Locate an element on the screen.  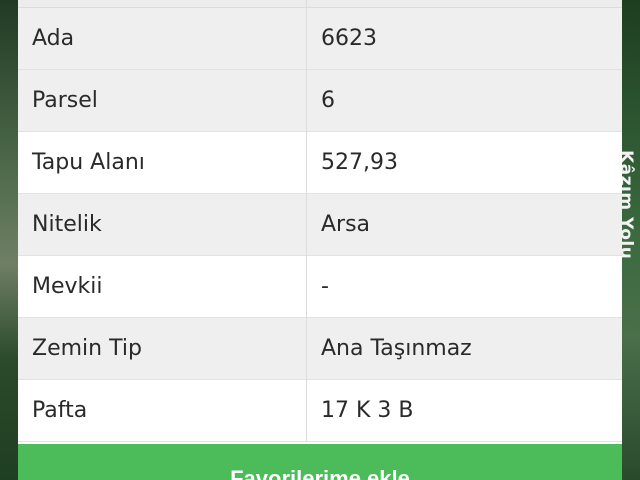
row-value: Arsa is located at coordinates (346, 224).